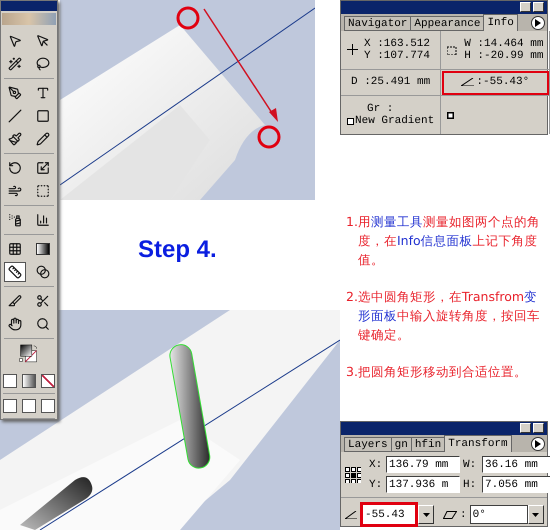  Describe the element at coordinates (43, 324) in the screenshot. I see `zoom-icon` at that location.